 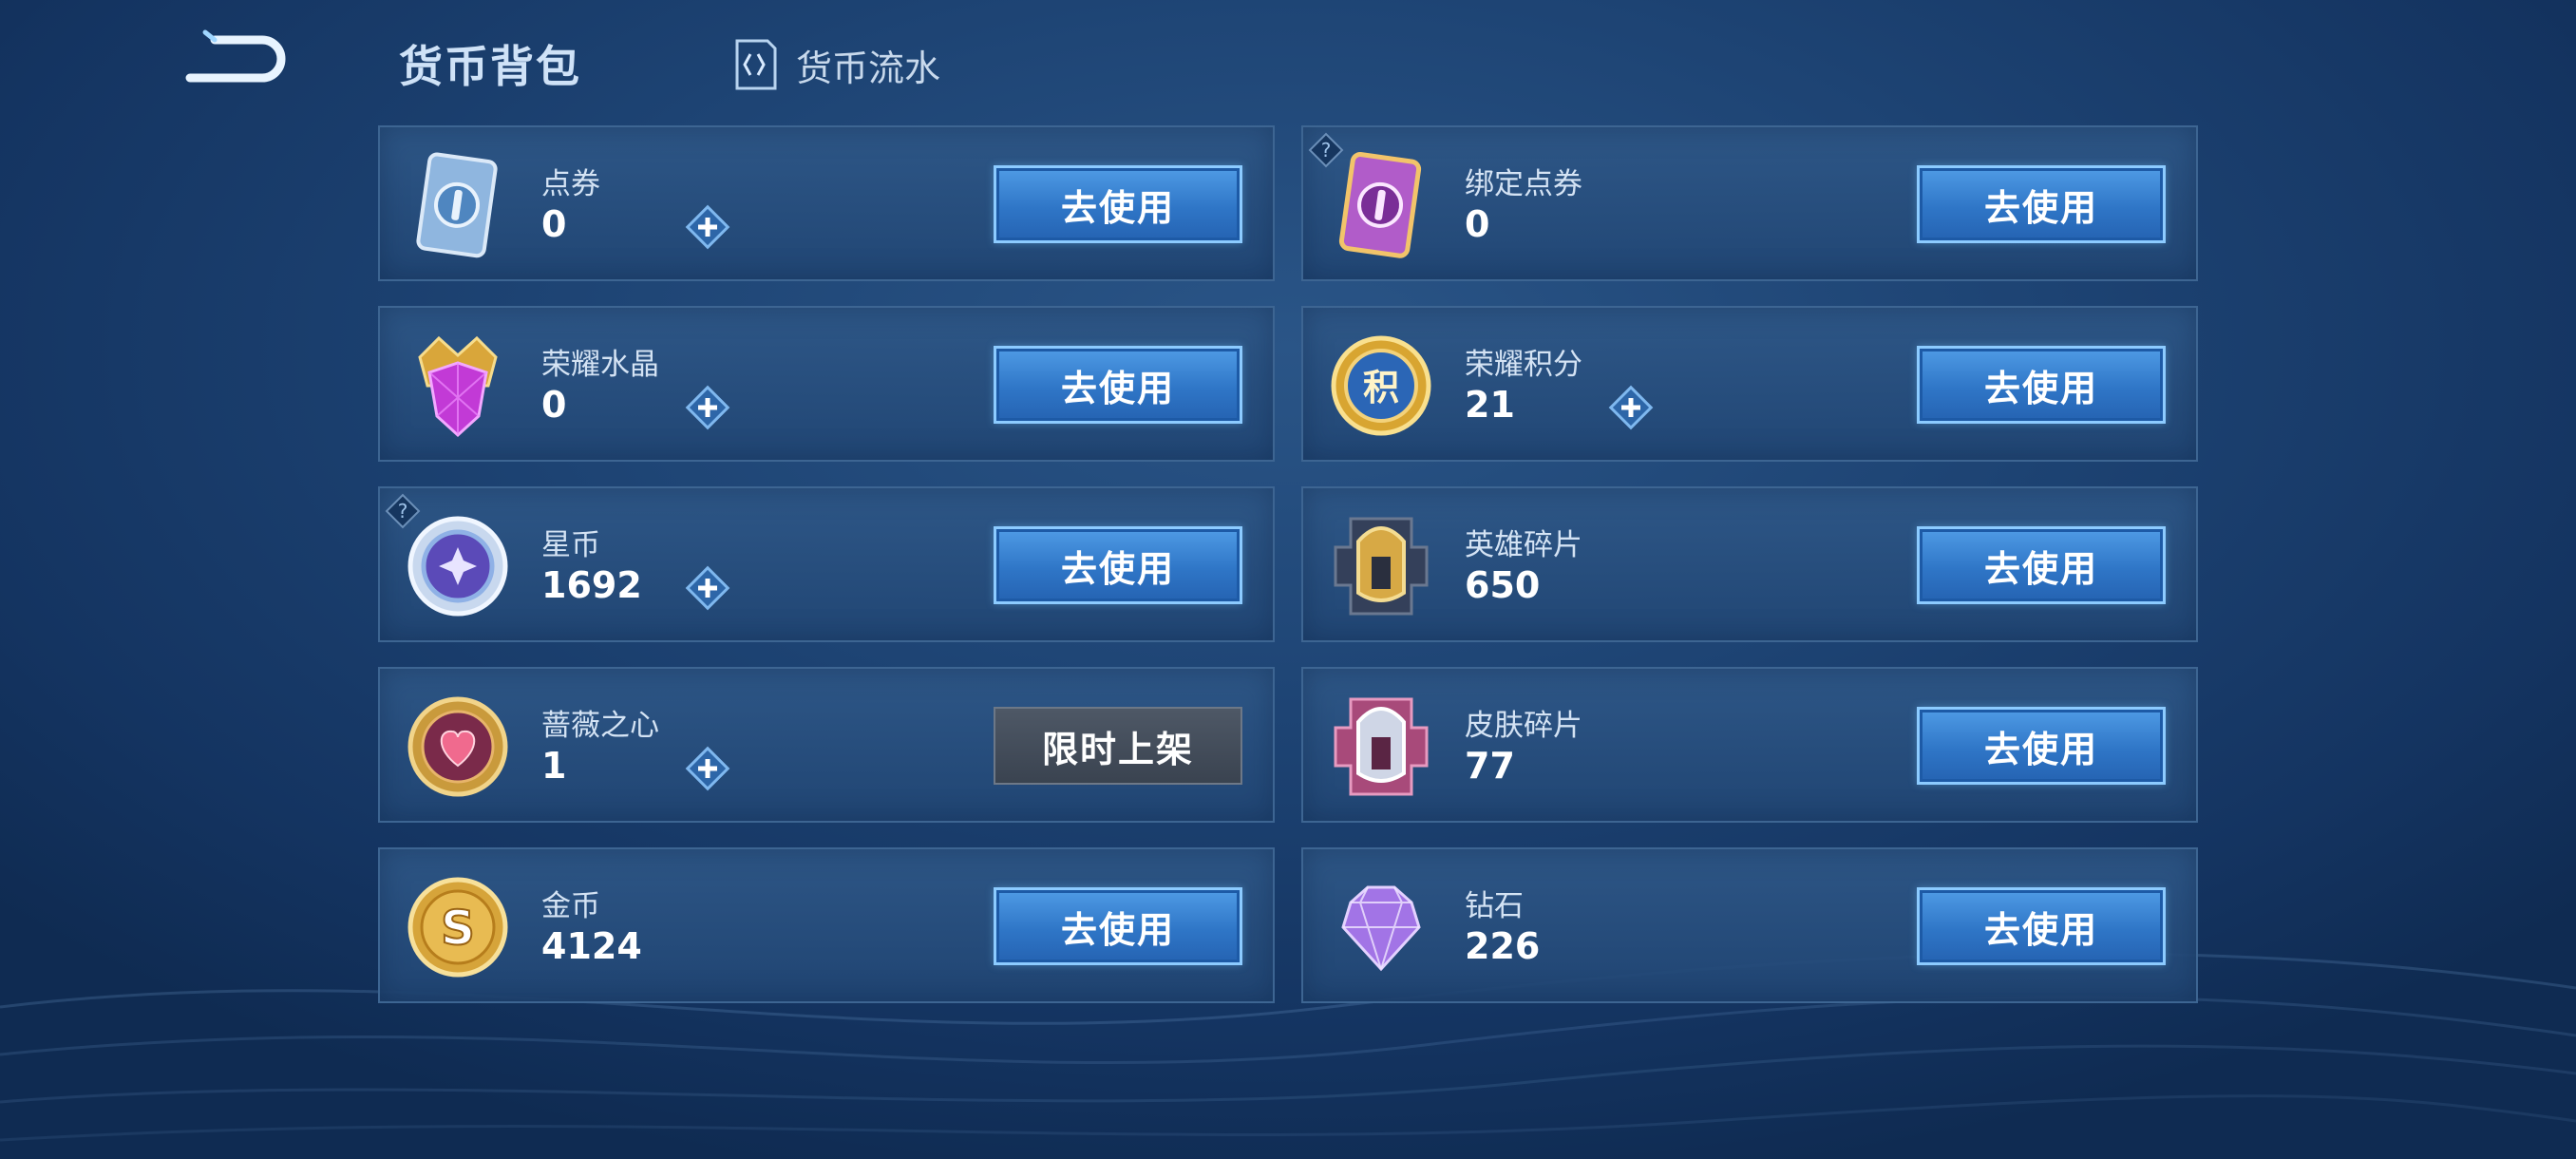 I want to click on currency-flow-label: 货币流水, so click(x=868, y=68).